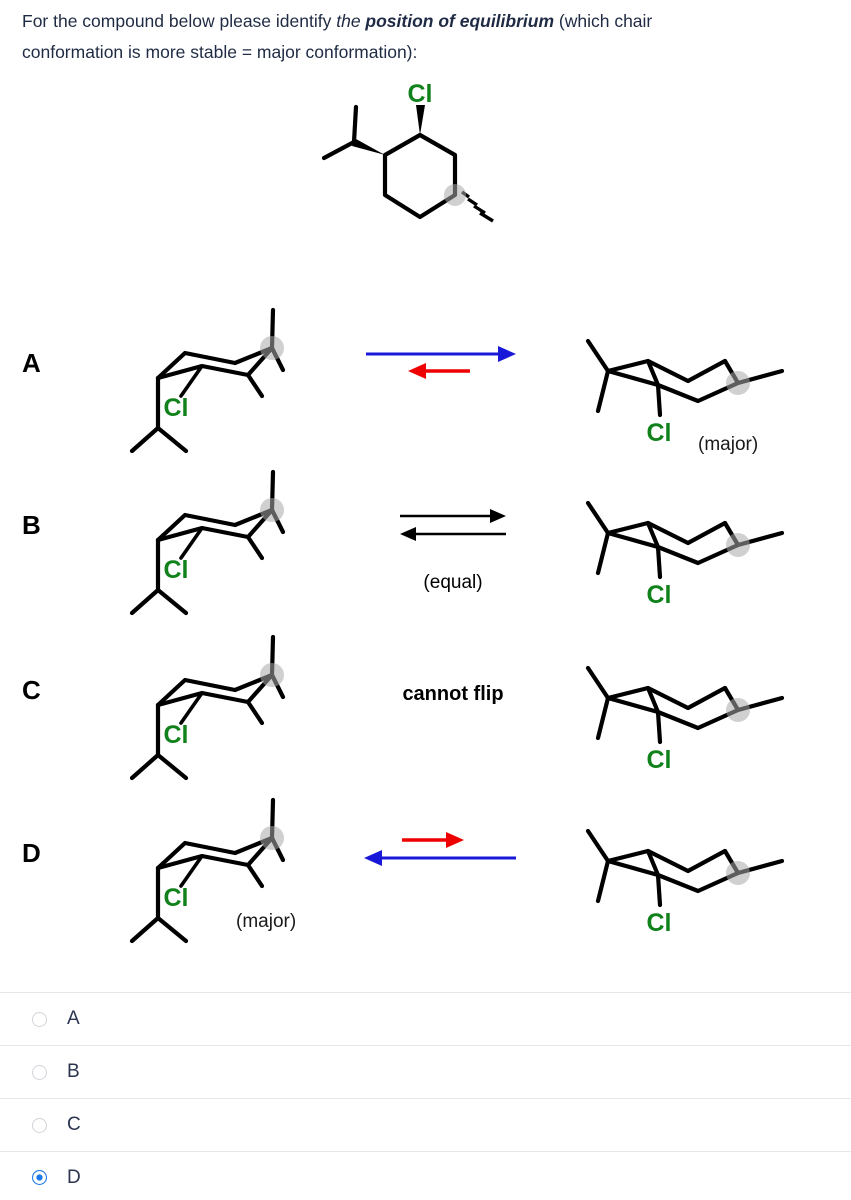 This screenshot has width=851, height=1200. I want to click on prompt-part-4: (which chair, so click(603, 21).